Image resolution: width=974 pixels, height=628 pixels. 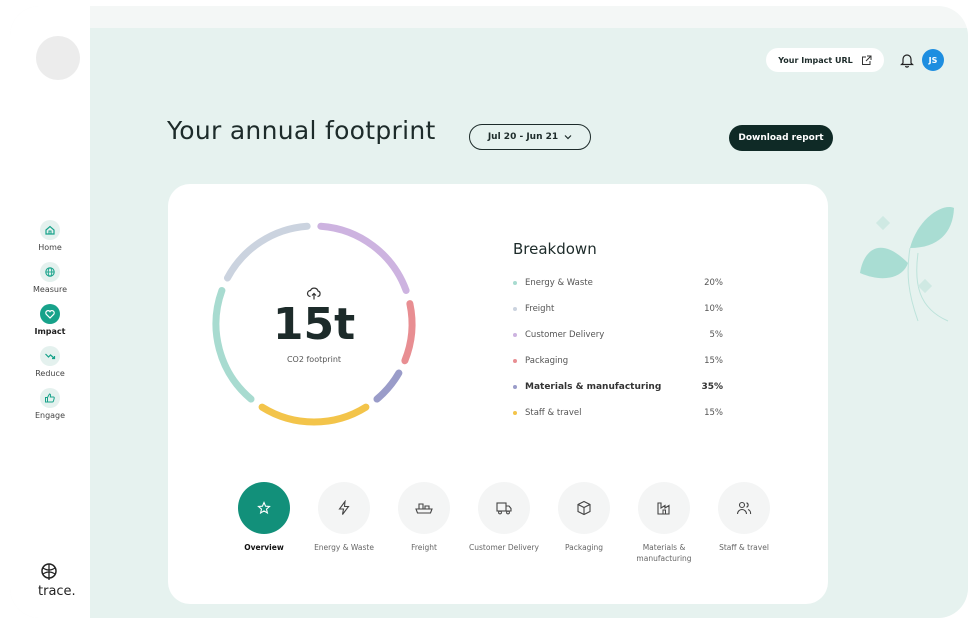 I want to click on sidebar: Home Measure Impact Reduce Engage trace., so click(x=50, y=312).